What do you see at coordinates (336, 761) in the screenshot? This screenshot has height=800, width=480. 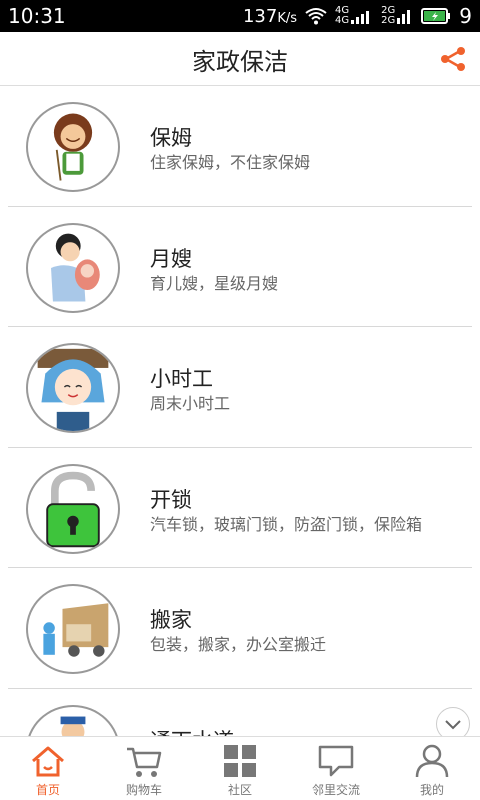 I see `chat-icon` at bounding box center [336, 761].